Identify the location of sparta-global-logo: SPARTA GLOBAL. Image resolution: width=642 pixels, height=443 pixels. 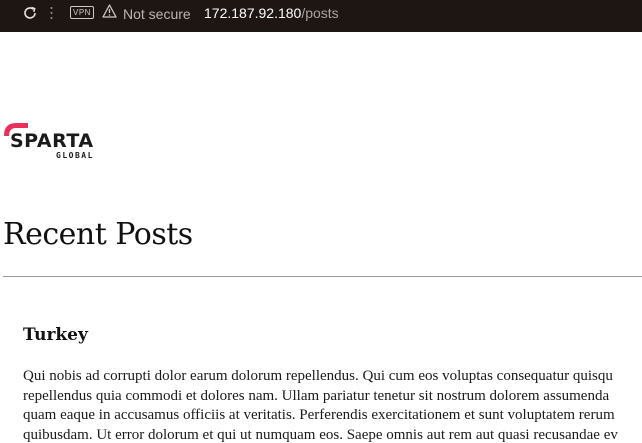
(57, 141).